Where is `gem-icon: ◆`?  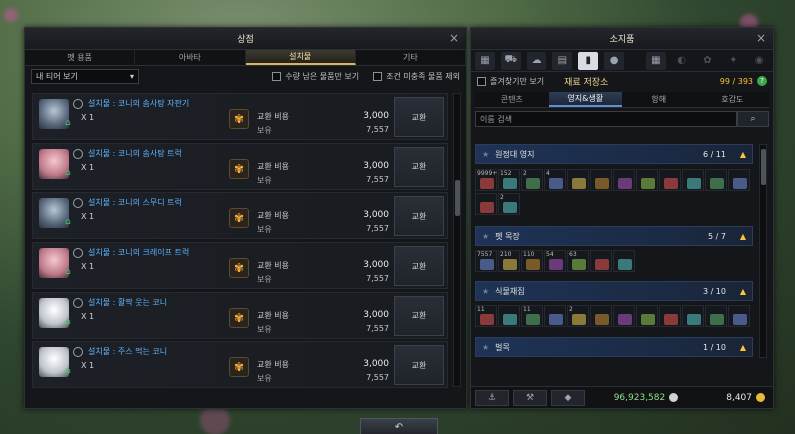 gem-icon: ◆ is located at coordinates (568, 397).